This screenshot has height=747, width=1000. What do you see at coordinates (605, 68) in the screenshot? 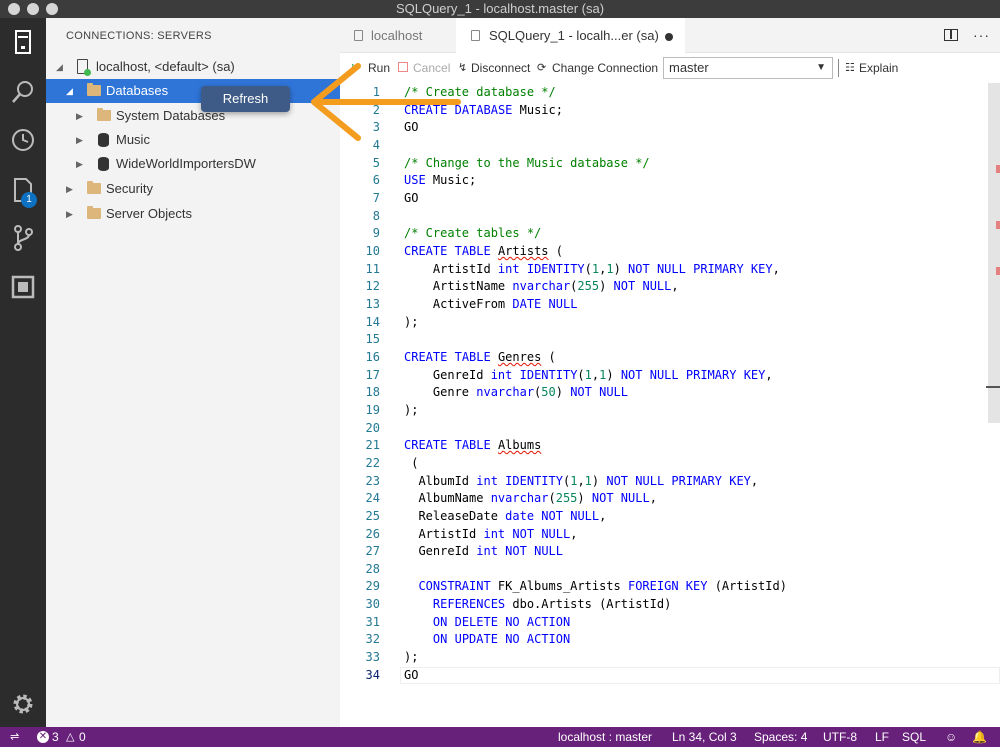
I see `change-connection-button: Change Connection` at bounding box center [605, 68].